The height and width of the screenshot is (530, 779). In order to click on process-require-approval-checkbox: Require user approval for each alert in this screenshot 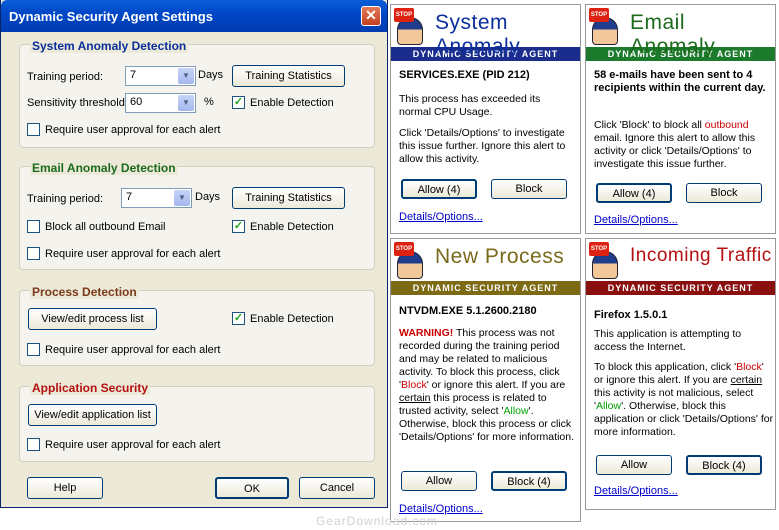, I will do `click(123, 349)`.